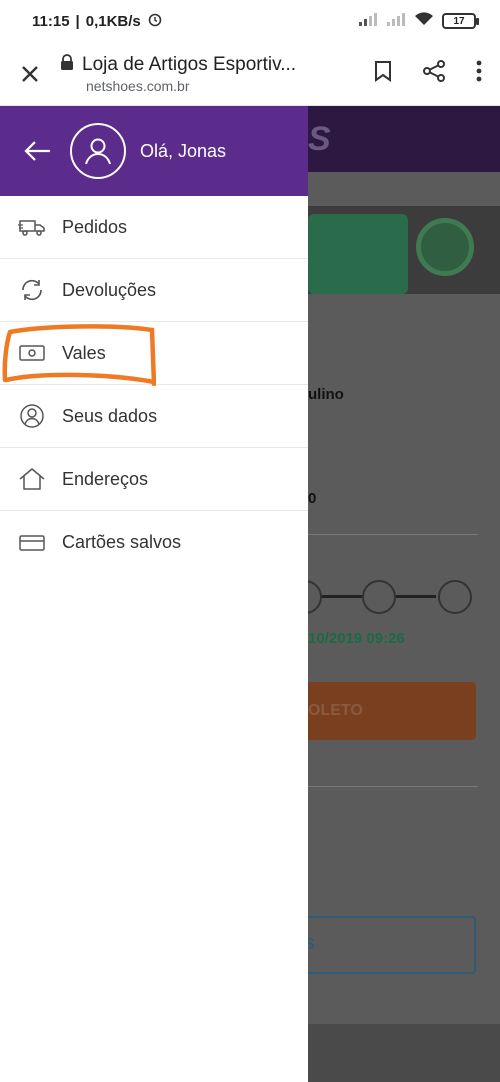  I want to click on share-icon, so click(434, 73).